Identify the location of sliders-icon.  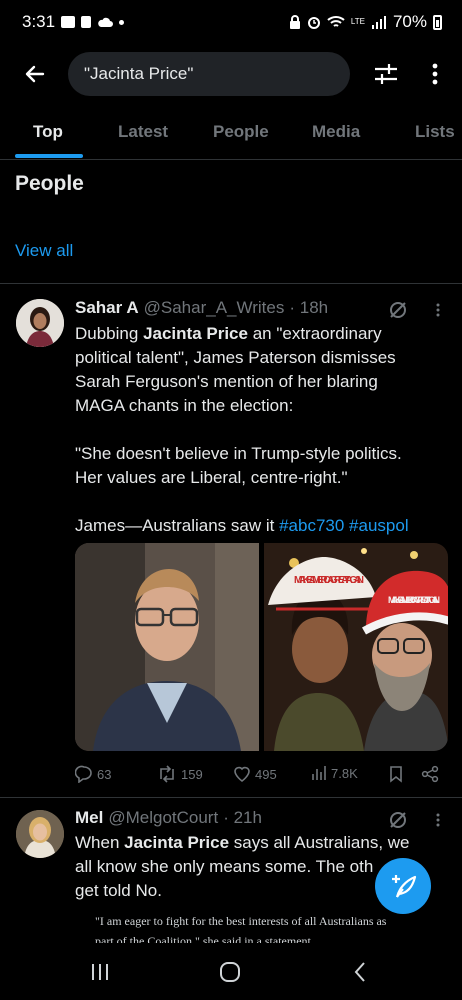
(386, 74).